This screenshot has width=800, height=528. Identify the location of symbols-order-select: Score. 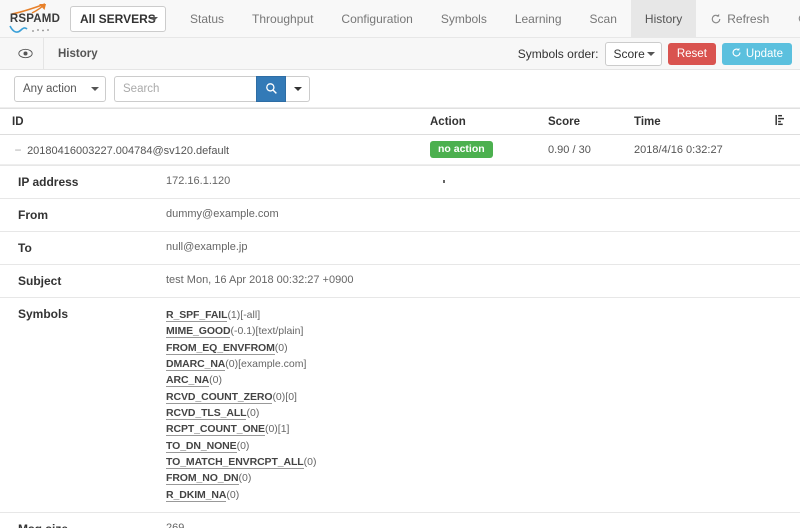
(633, 53).